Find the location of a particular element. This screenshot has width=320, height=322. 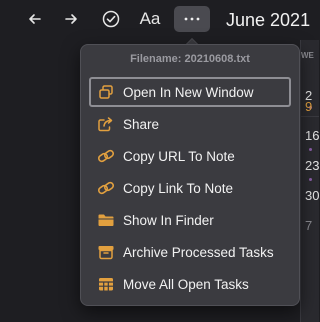

archive-box-icon is located at coordinates (106, 252).